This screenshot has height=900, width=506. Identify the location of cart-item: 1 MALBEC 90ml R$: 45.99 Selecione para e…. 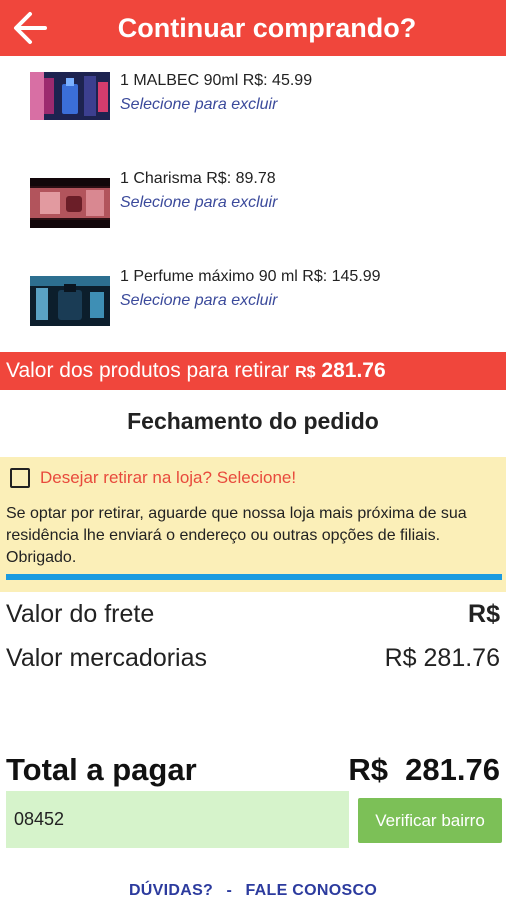
(265, 98).